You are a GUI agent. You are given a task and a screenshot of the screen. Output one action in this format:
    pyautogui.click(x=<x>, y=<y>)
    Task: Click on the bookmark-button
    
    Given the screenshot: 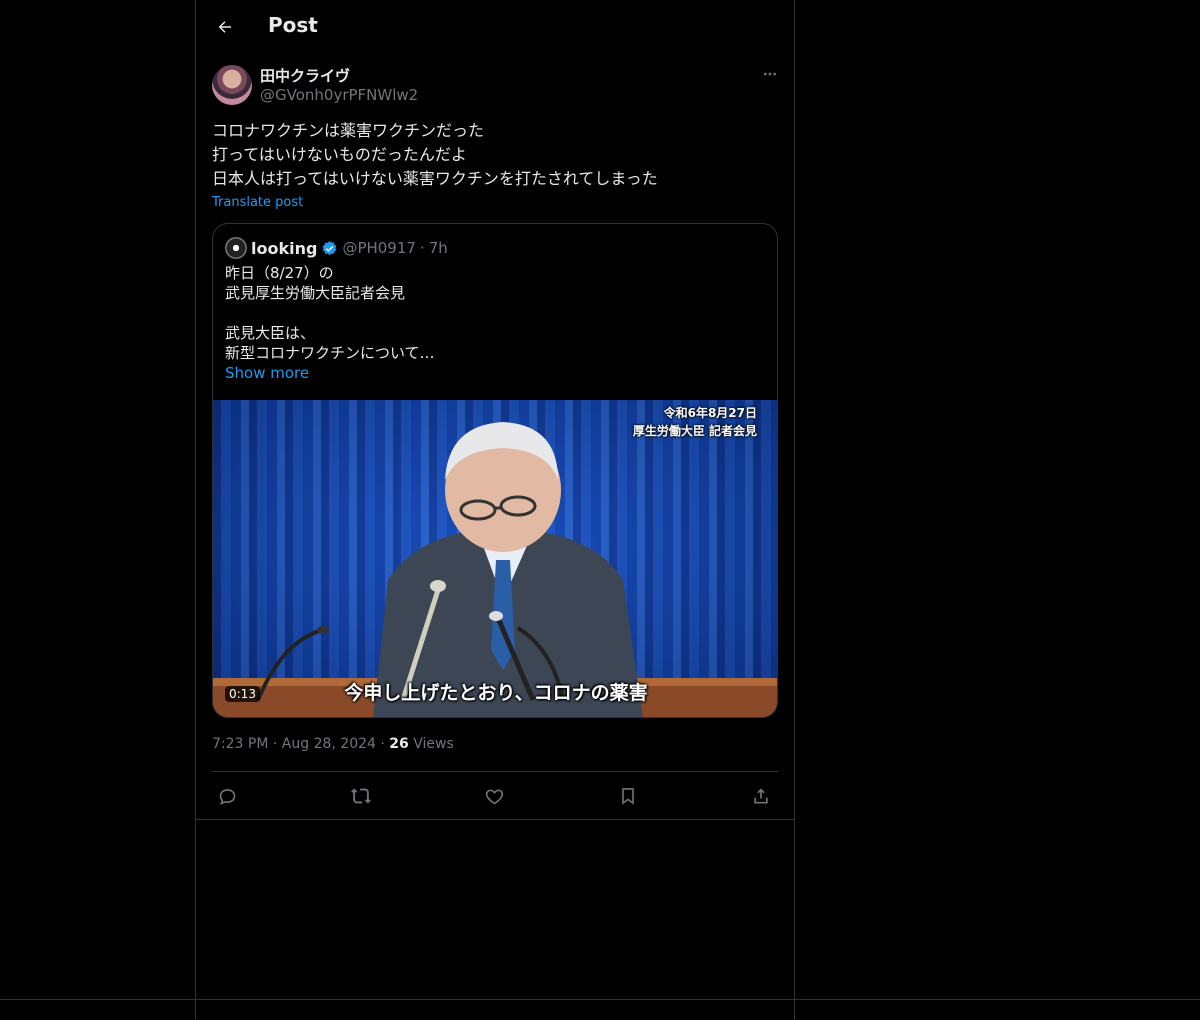 What is the action you would take?
    pyautogui.click(x=628, y=796)
    